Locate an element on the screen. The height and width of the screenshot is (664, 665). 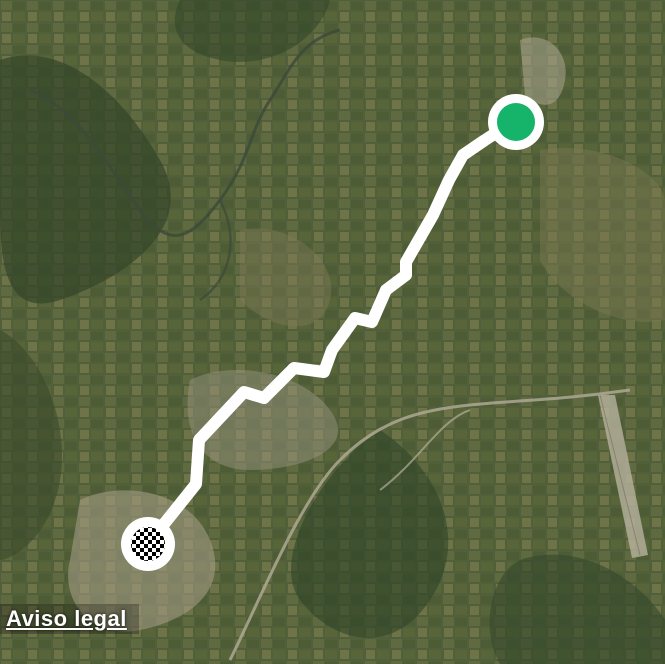
finish-marker is located at coordinates (148, 544).